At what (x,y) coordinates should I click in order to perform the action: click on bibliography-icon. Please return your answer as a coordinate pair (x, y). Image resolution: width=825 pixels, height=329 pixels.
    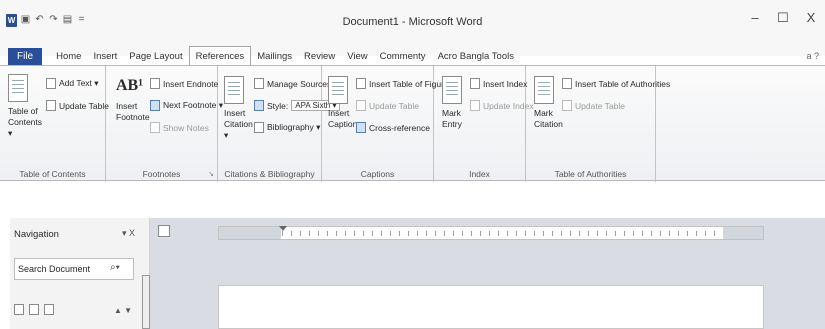
    Looking at the image, I should click on (259, 127).